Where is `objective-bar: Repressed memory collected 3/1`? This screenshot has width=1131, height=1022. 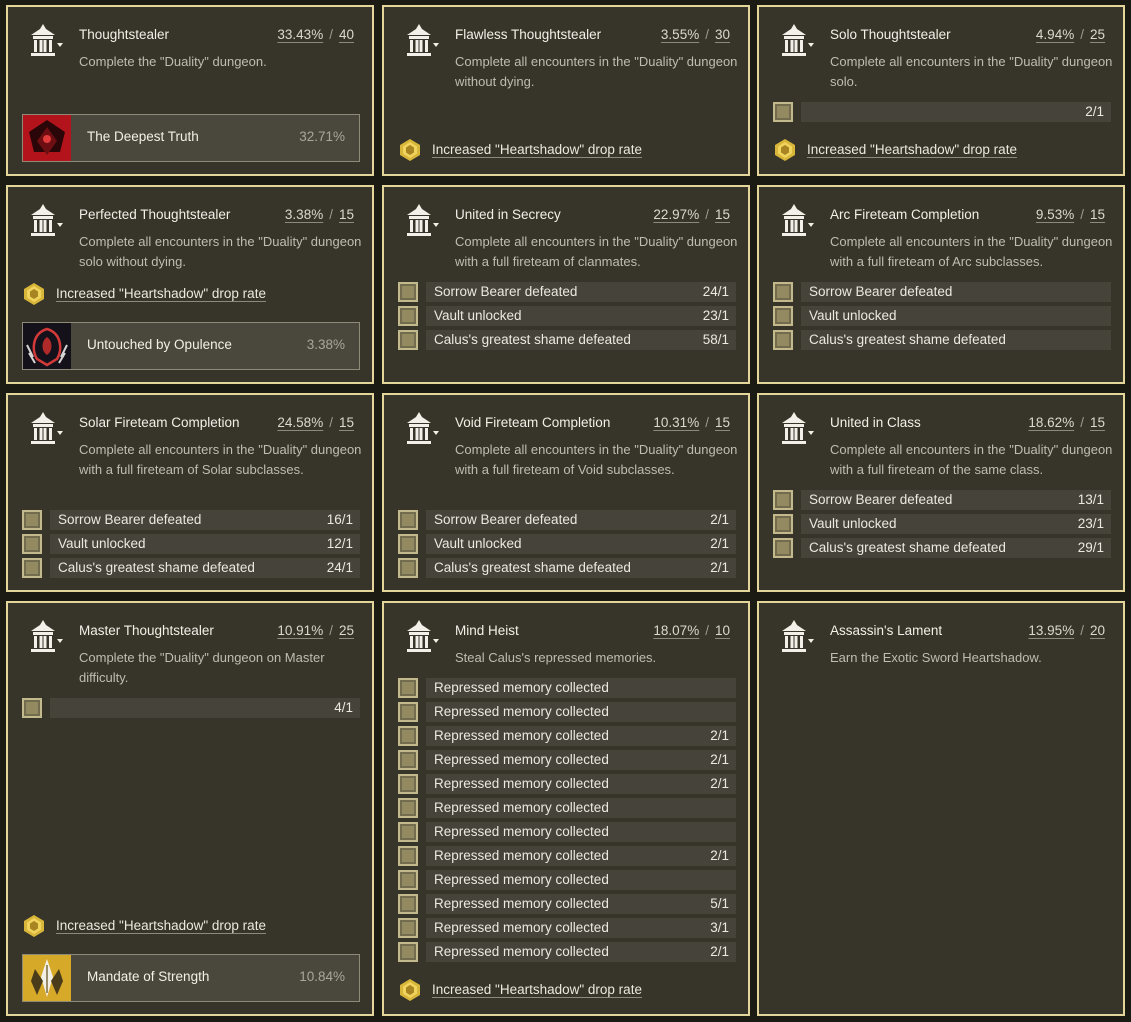
objective-bar: Repressed memory collected 3/1 is located at coordinates (581, 928).